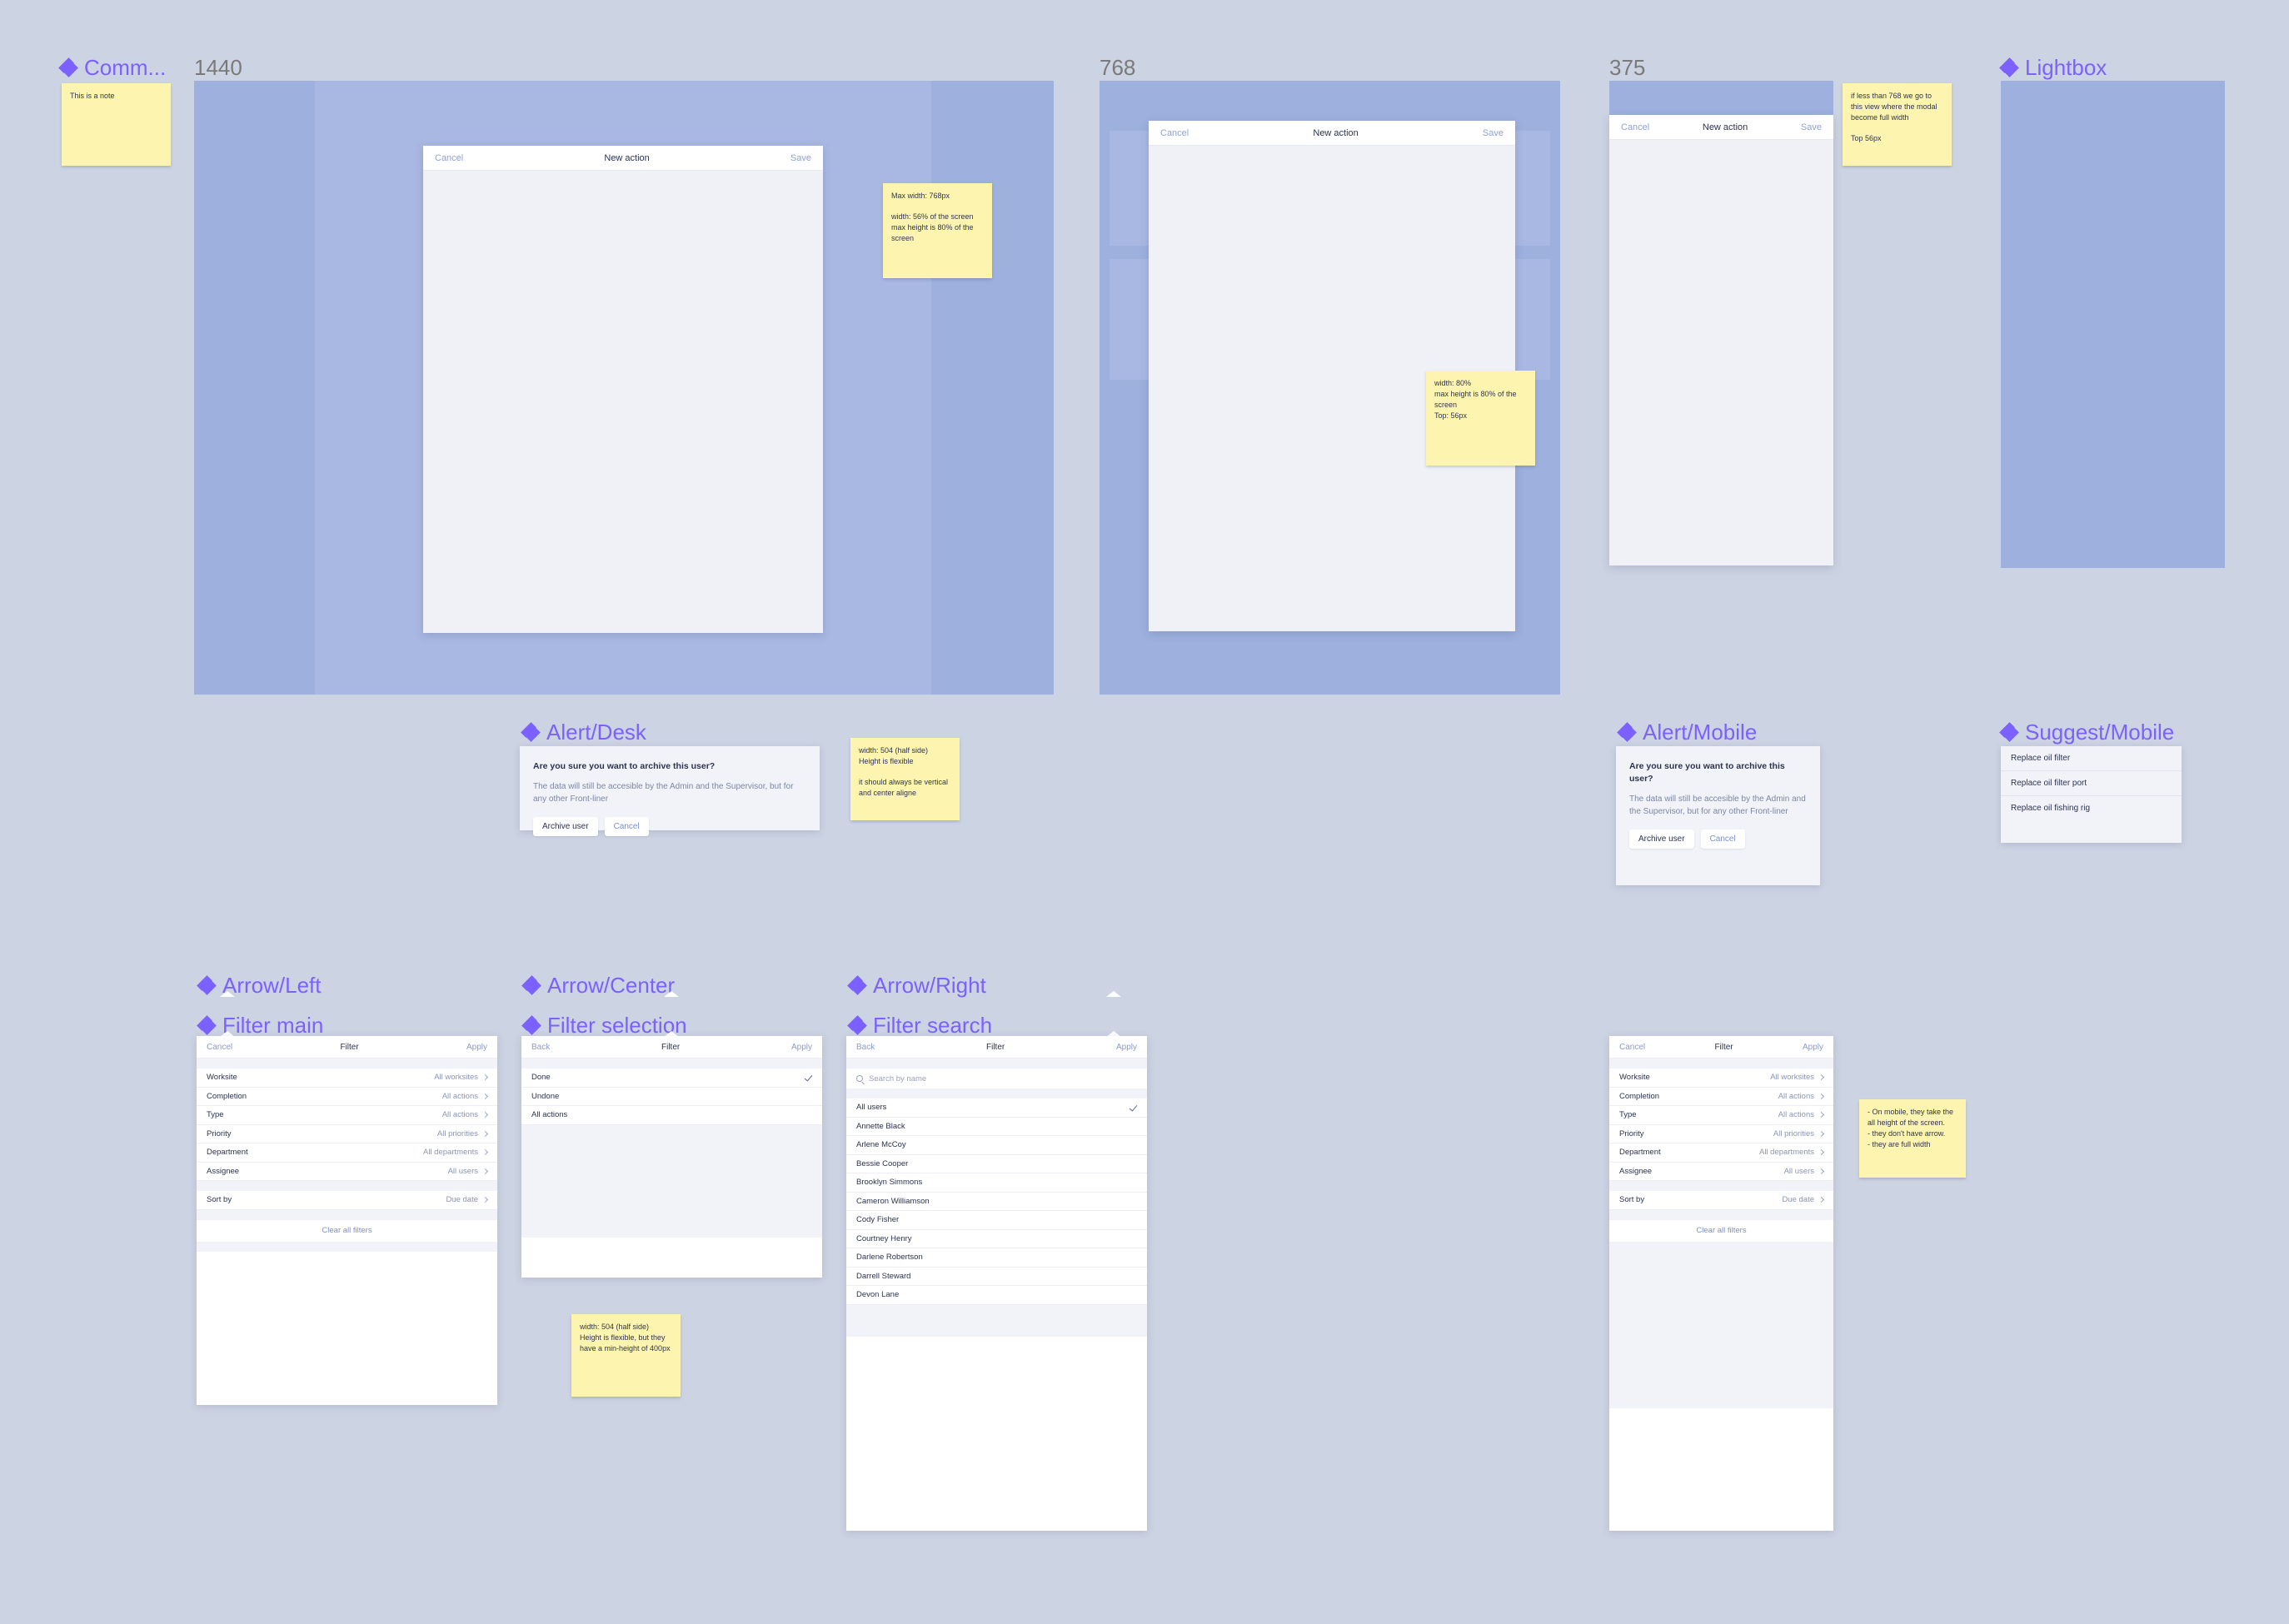 The height and width of the screenshot is (1624, 2289). Describe the element at coordinates (1687, 732) in the screenshot. I see `component-label-alert-mobile: Alert/Mobile` at that location.